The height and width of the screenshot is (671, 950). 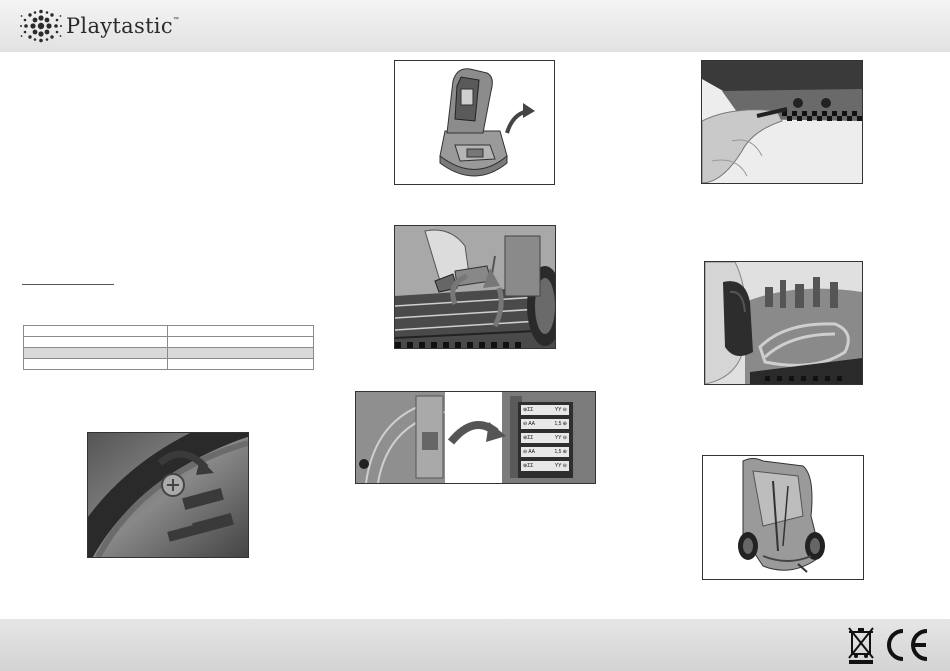 I want to click on photo-battery-compartment, so click(x=474, y=122).